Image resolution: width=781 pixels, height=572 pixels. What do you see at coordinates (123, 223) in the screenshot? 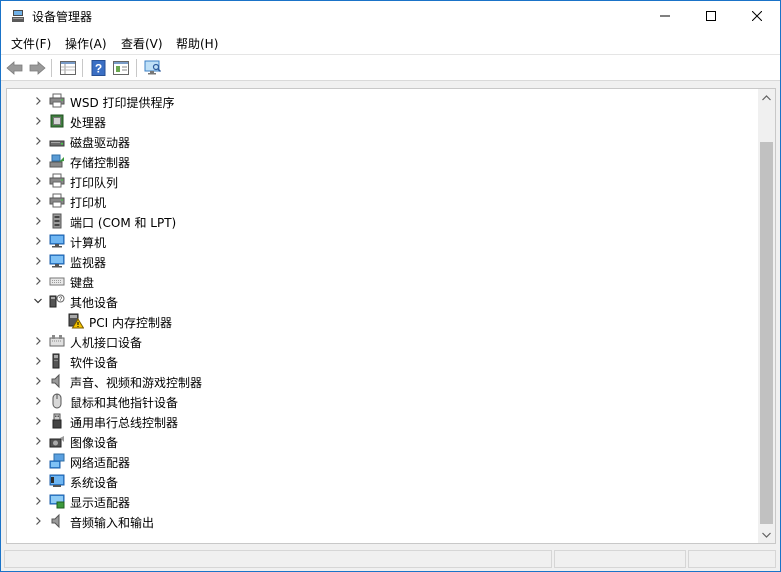
I see `tree-item-label: 端口 (COM 和 LPT)` at bounding box center [123, 223].